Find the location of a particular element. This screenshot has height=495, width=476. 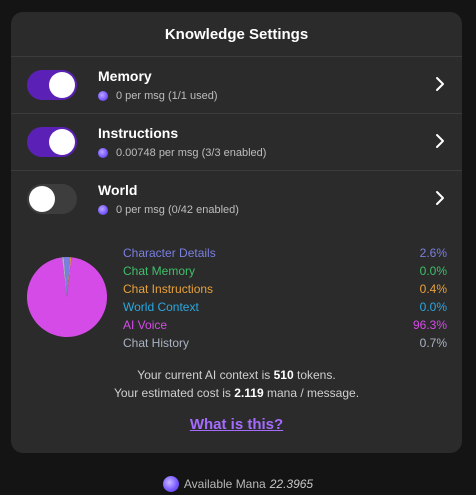

context-pie-chart is located at coordinates (66, 297).